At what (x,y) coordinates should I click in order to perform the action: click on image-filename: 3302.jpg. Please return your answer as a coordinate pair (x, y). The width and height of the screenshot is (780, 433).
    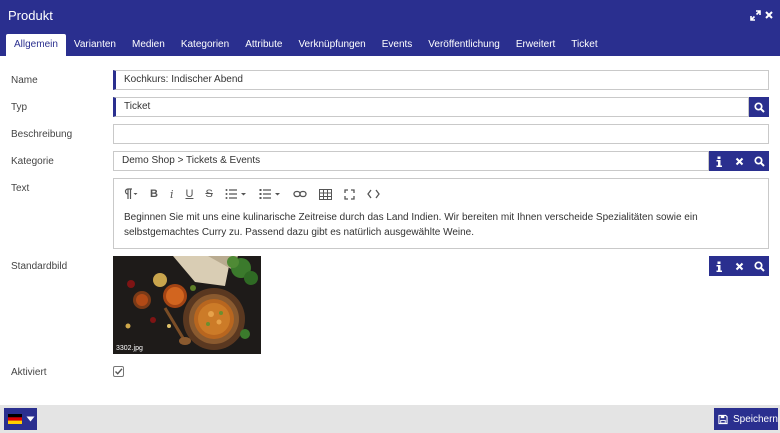
    Looking at the image, I should click on (129, 348).